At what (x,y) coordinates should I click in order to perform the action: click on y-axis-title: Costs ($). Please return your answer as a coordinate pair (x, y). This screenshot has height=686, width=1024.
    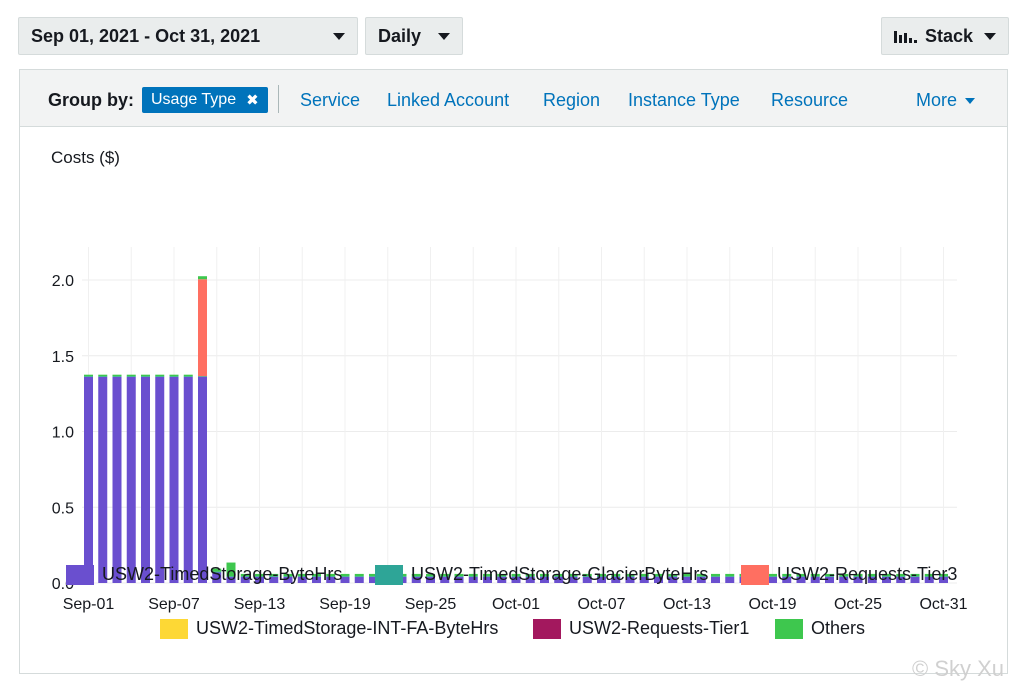
    Looking at the image, I should click on (85, 157).